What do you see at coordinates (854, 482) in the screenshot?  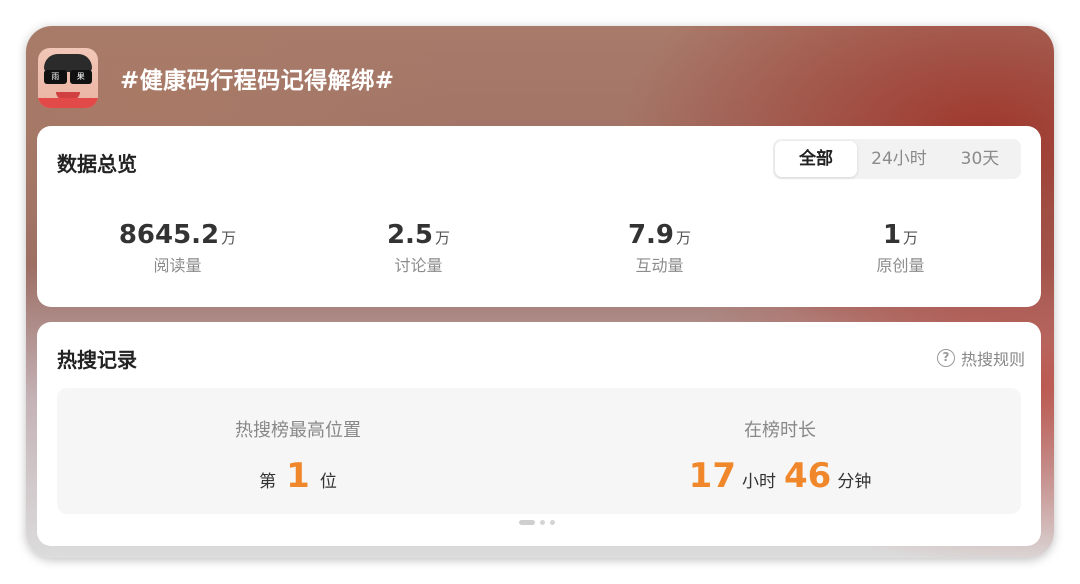 I see `duration-minutes-unit: 分钟` at bounding box center [854, 482].